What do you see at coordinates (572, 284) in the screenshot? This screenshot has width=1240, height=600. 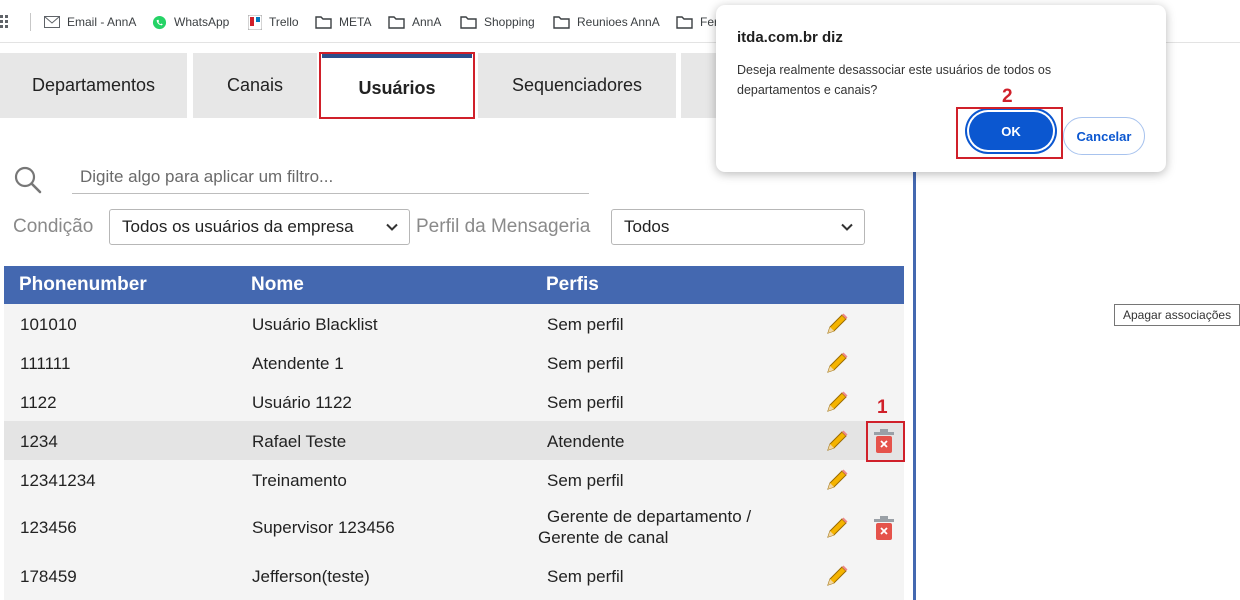 I see `header-perfis: Perfis` at bounding box center [572, 284].